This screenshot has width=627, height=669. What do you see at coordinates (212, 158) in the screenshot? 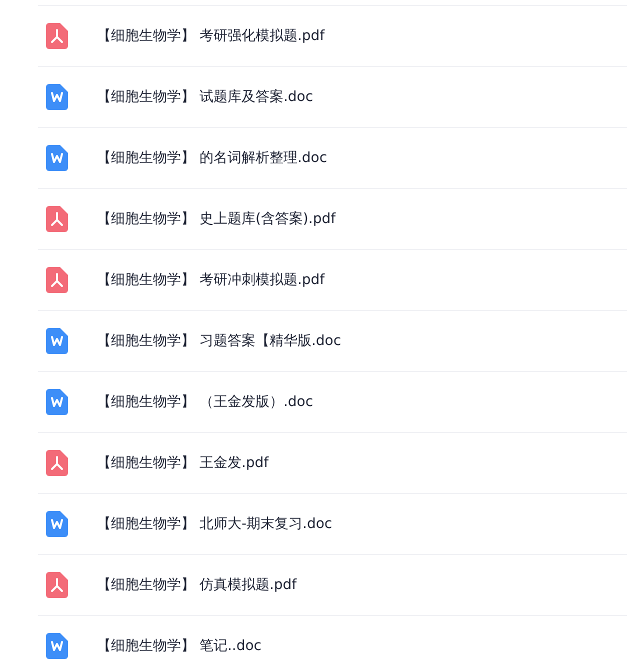
I see `file-name: 【细胞生物学】 的名词解析整理.doc` at bounding box center [212, 158].